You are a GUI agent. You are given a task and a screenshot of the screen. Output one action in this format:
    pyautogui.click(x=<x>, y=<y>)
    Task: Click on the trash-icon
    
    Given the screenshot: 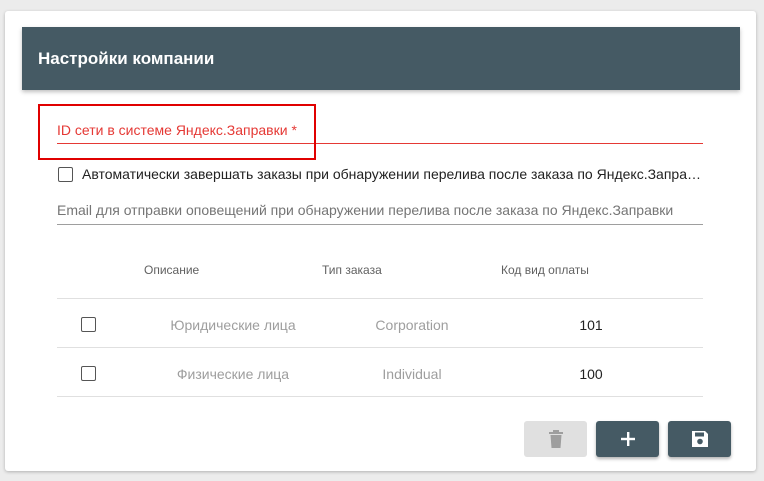 What is the action you would take?
    pyautogui.click(x=555, y=439)
    